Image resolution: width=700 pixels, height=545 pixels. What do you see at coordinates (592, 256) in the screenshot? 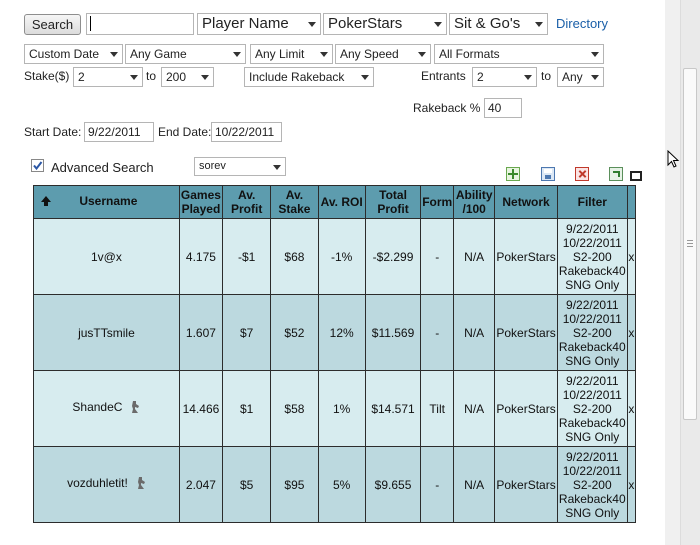
I see `filter-line: S2-200` at bounding box center [592, 256].